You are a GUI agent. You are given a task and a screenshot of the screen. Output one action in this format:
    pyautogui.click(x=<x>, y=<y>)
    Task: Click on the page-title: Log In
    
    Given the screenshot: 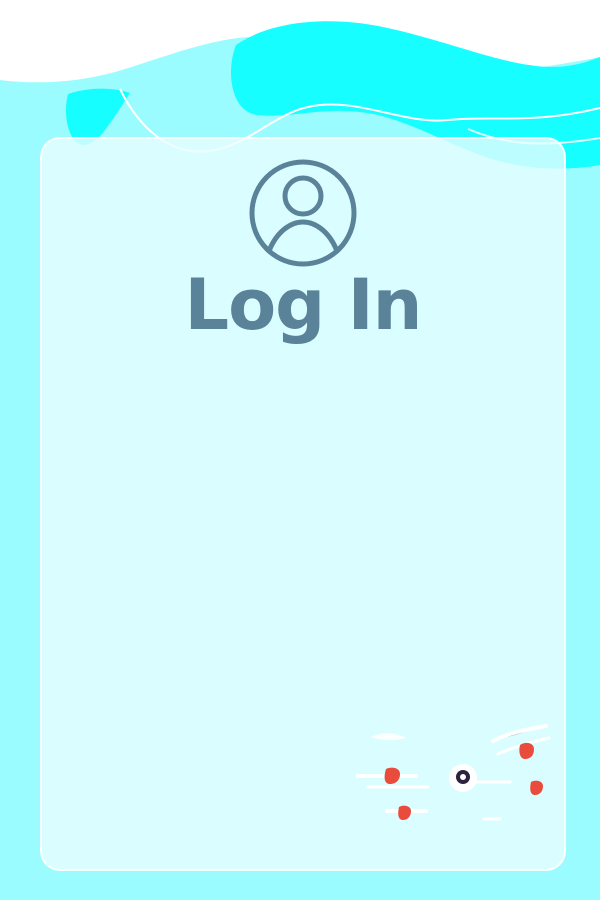 What is the action you would take?
    pyautogui.click(x=303, y=305)
    